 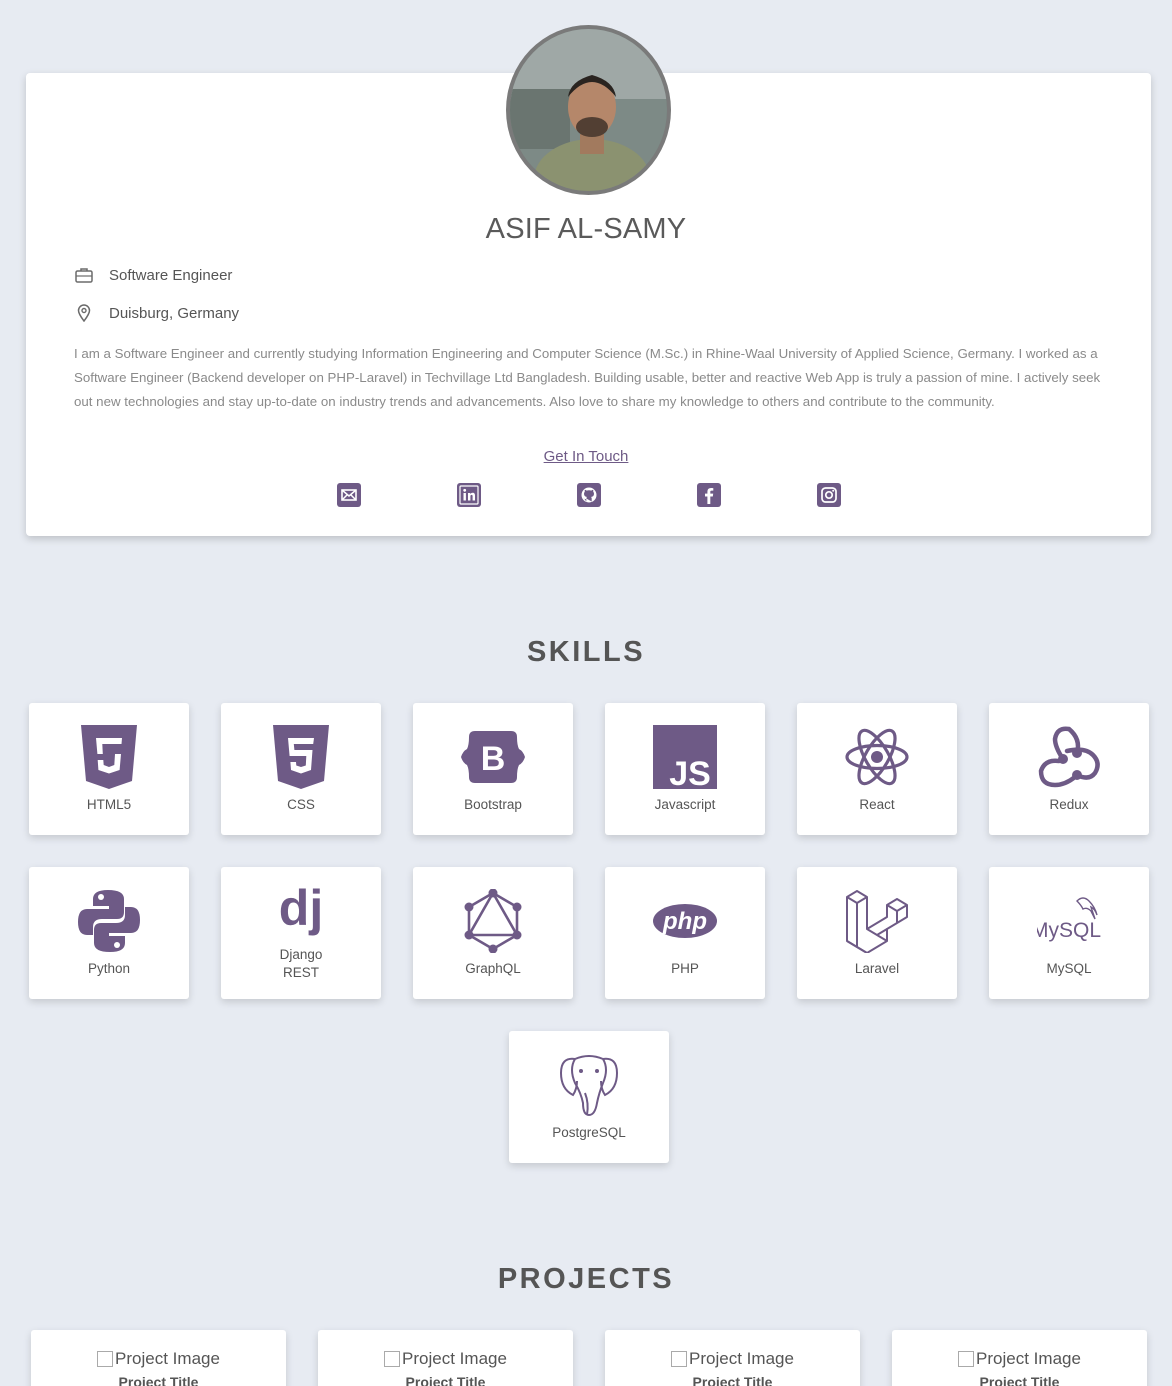 What do you see at coordinates (589, 1086) in the screenshot?
I see `postgresql-icon` at bounding box center [589, 1086].